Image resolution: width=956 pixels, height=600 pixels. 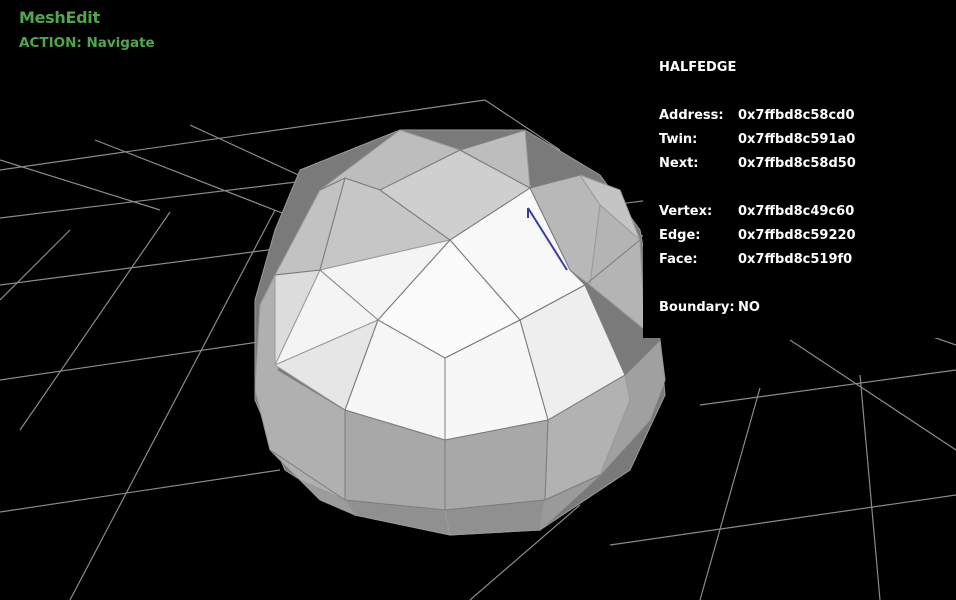 I want to click on info-label: Boundary:, so click(x=697, y=307).